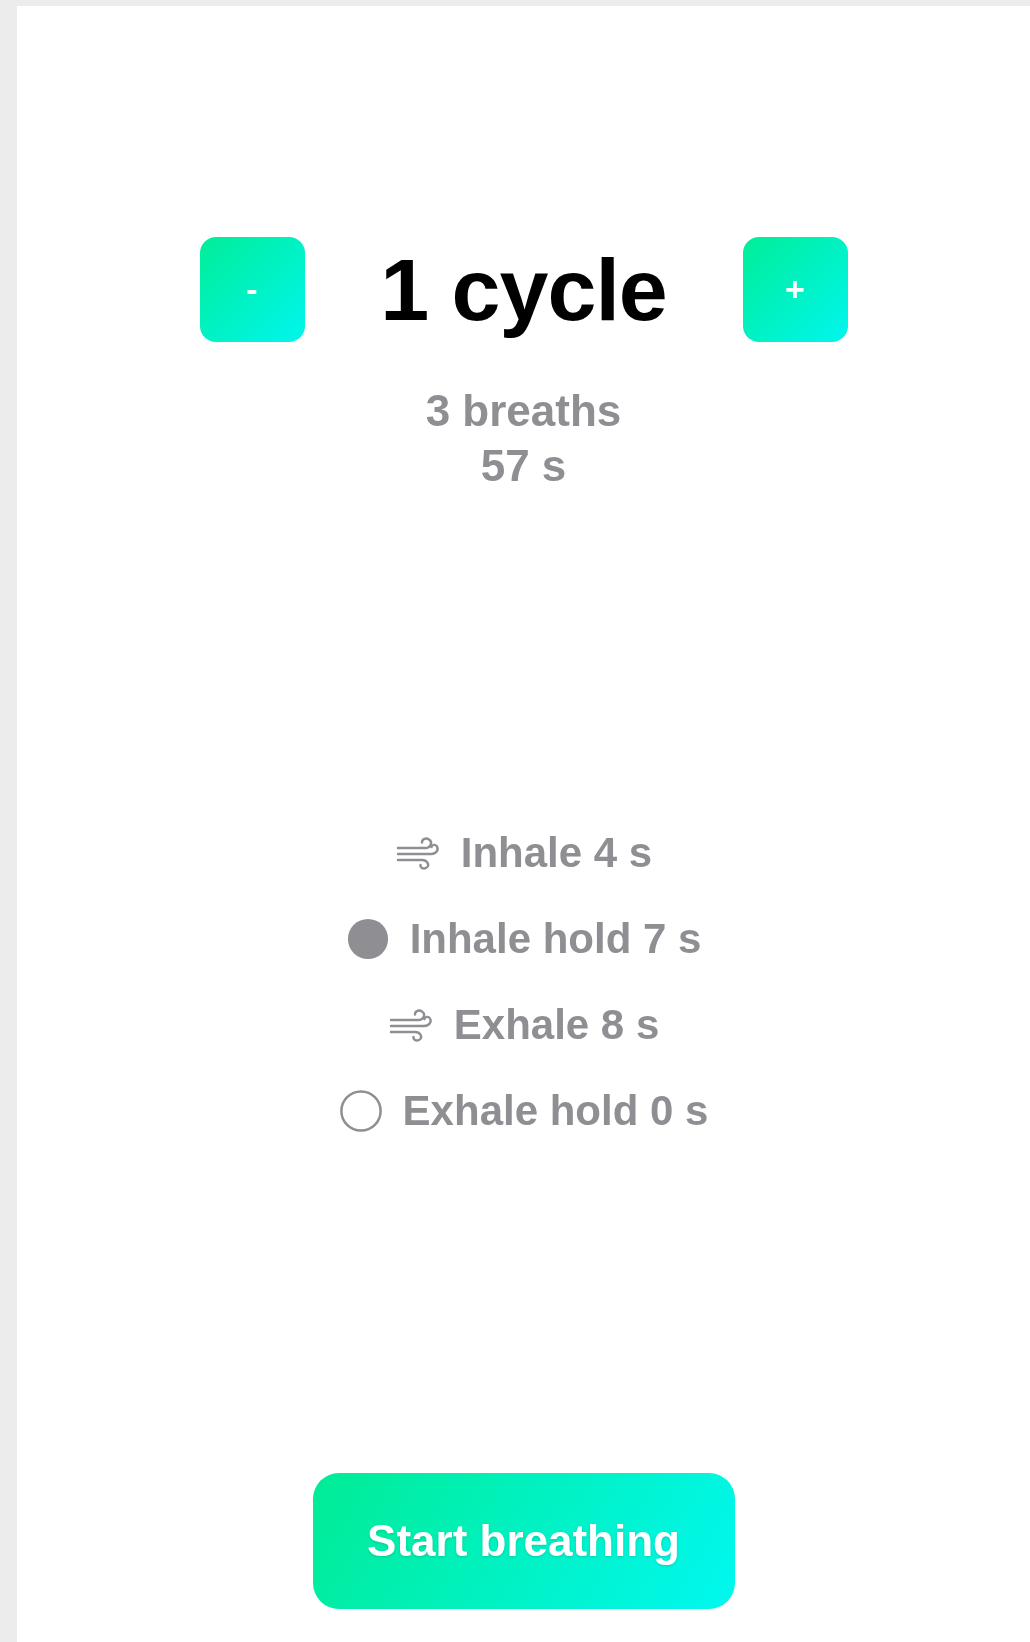 Image resolution: width=1030 pixels, height=1642 pixels. I want to click on breath-count: 3 breaths, so click(523, 411).